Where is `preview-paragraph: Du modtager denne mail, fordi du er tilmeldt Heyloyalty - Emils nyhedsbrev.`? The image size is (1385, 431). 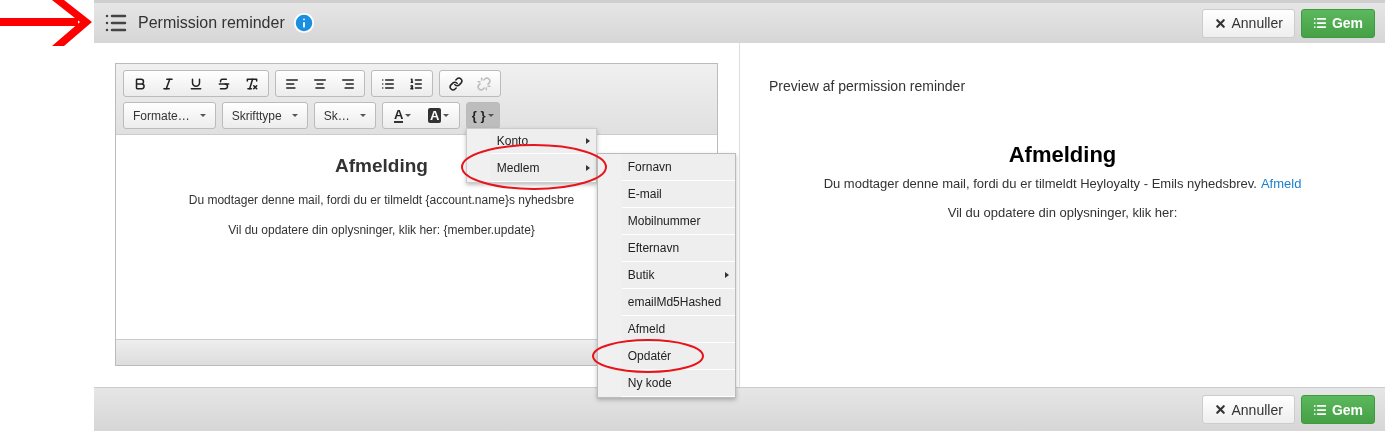
preview-paragraph: Du modtager denne mail, fordi du er tilmeldt Heyloyalty - Emils nyhedsbrev. is located at coordinates (1040, 183).